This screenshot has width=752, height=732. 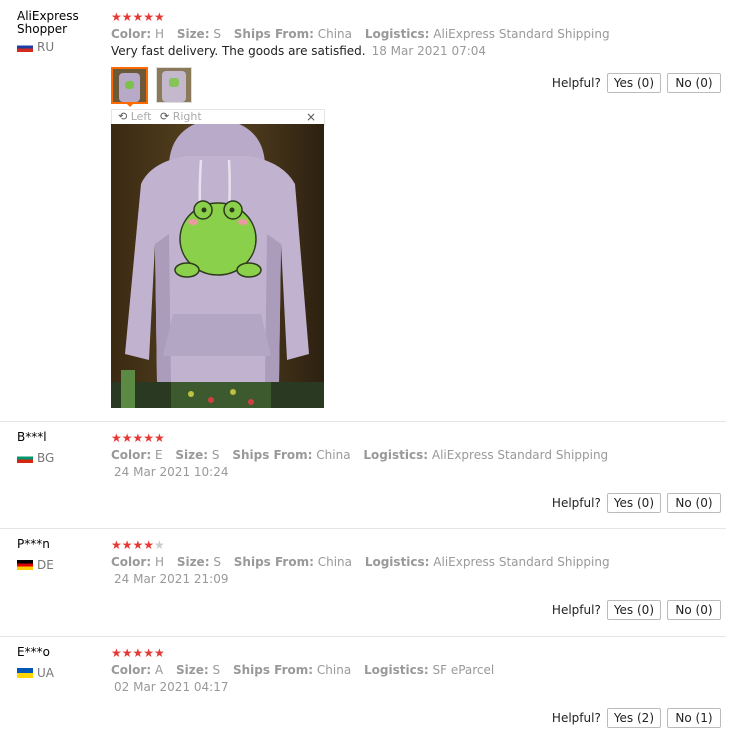 I want to click on reviewer-name: E***o, so click(x=33, y=652).